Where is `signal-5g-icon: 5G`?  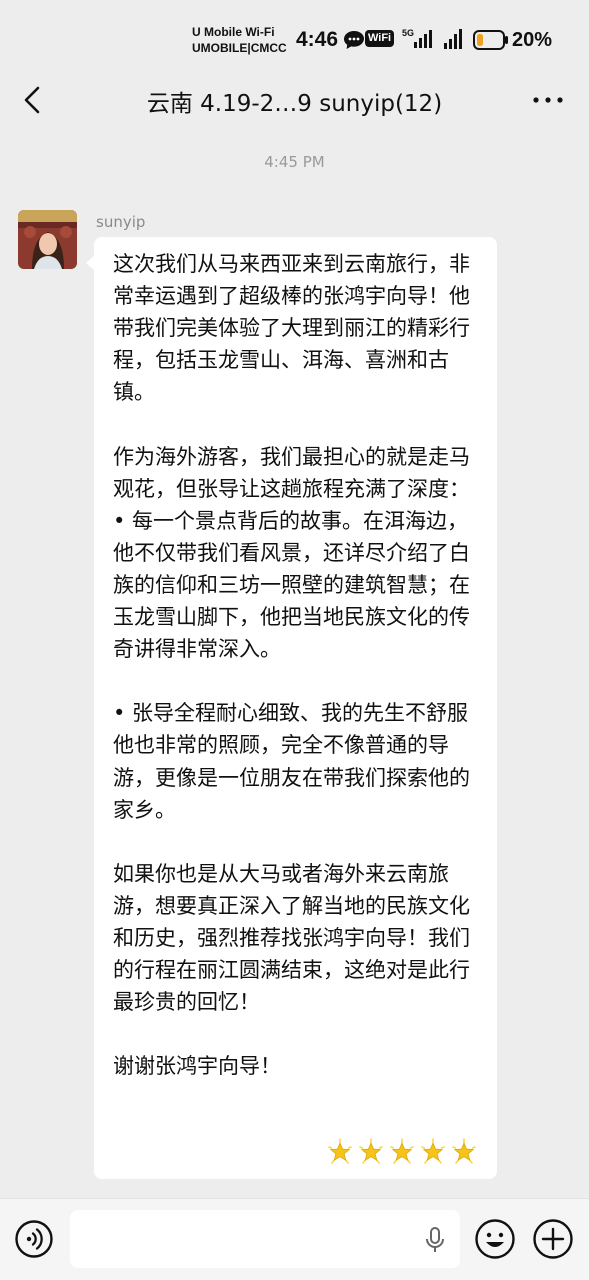
signal-5g-icon: 5G is located at coordinates (418, 39).